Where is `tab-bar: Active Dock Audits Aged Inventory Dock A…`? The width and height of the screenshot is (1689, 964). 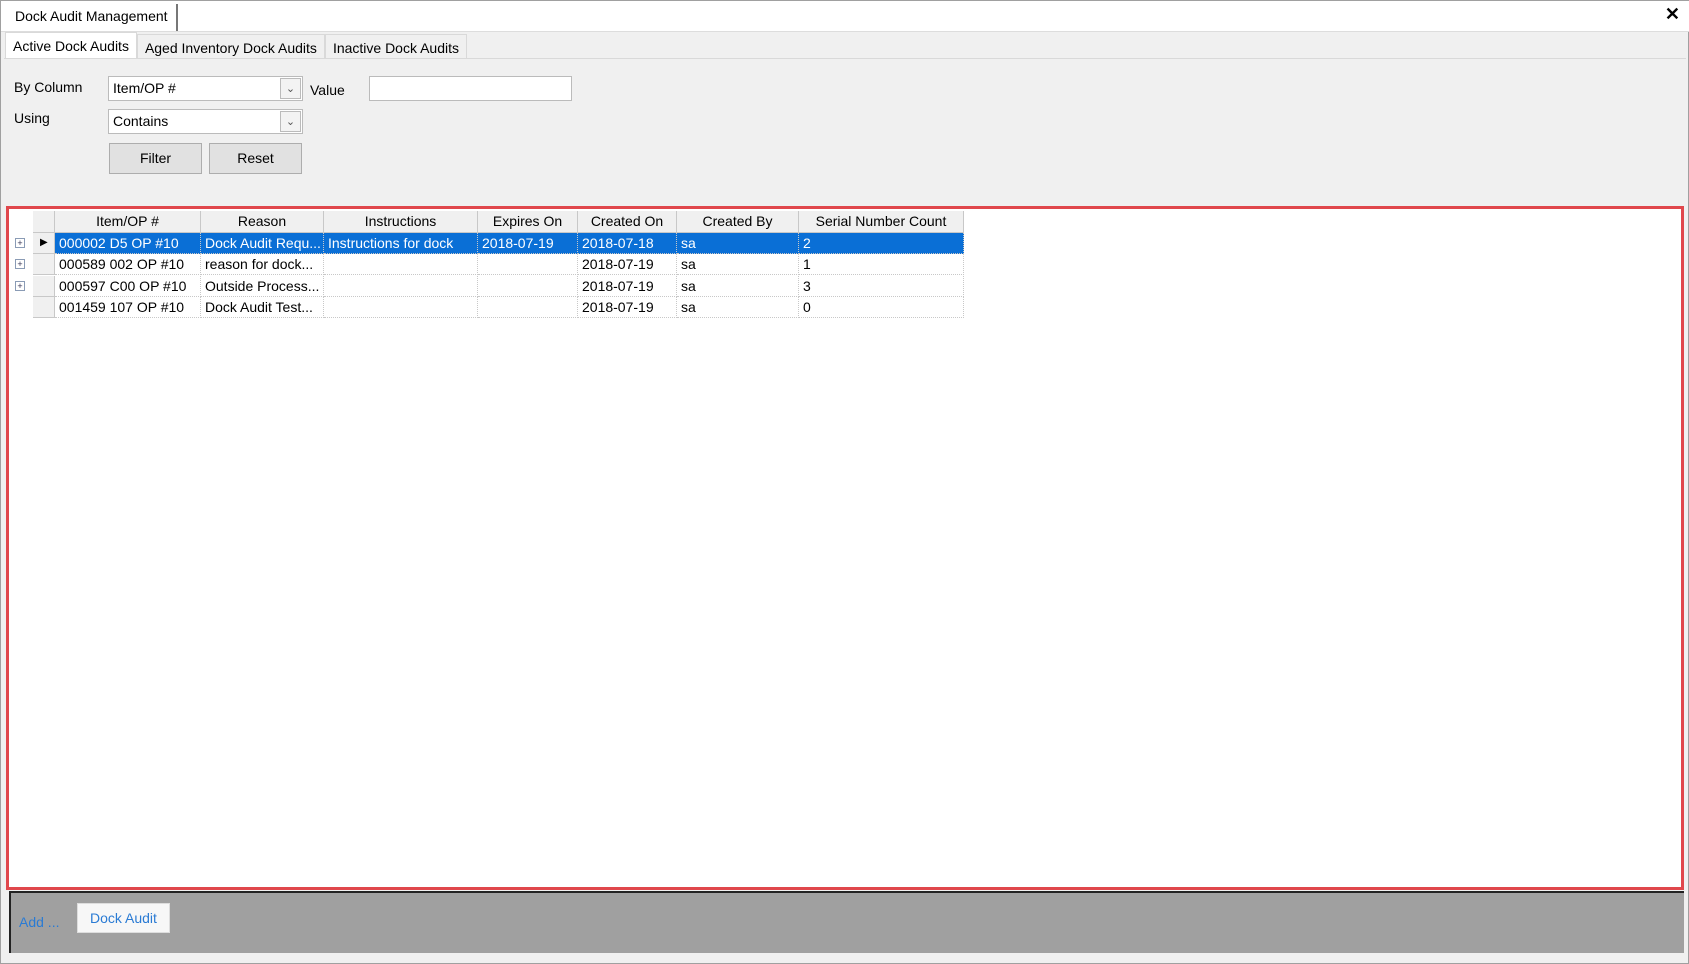
tab-bar: Active Dock Audits Aged Inventory Dock A… is located at coordinates (236, 45).